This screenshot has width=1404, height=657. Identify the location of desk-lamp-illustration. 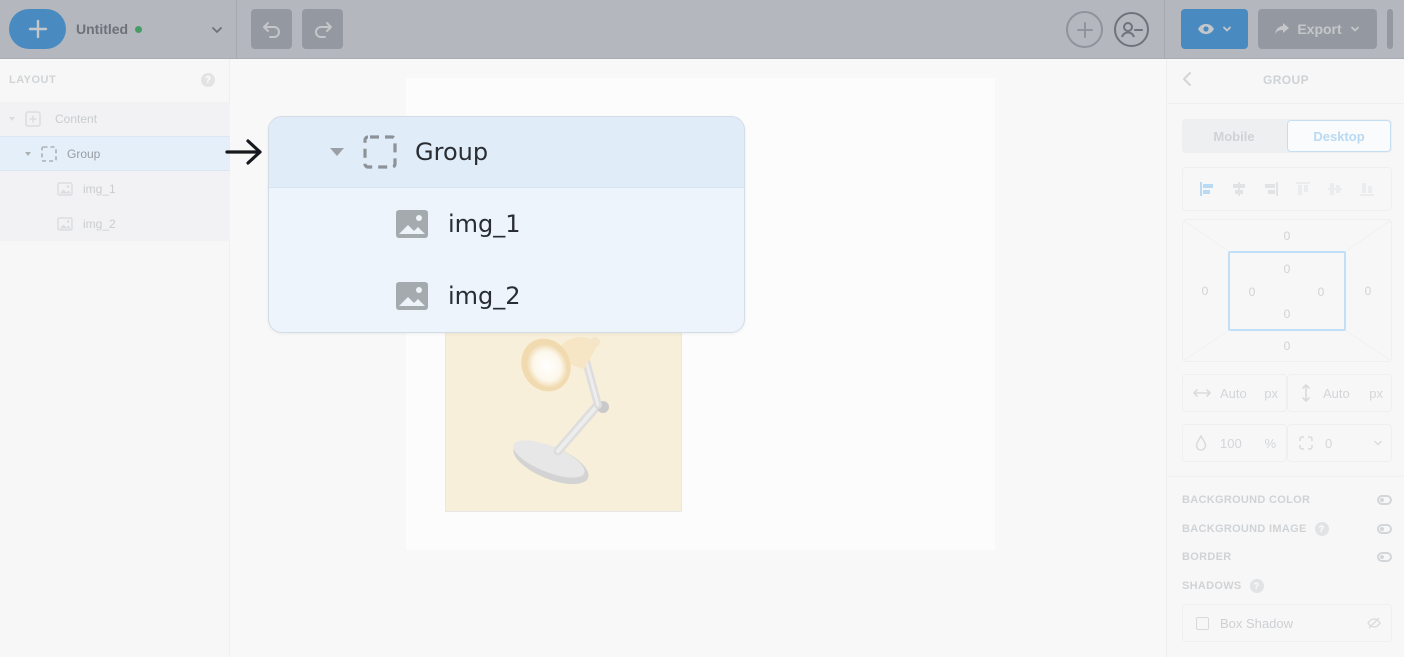
(561, 410).